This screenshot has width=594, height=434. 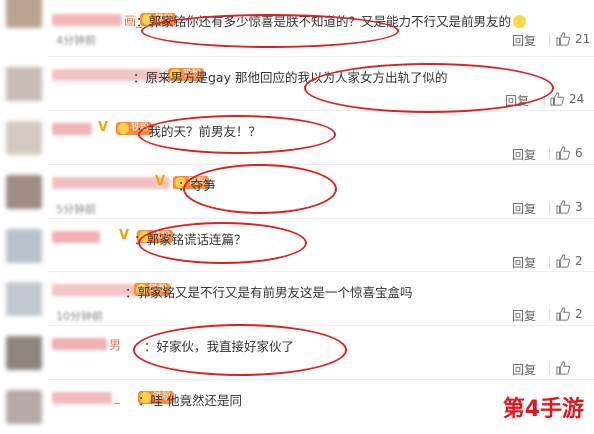 I want to click on username-visible-tail: _, so click(x=117, y=397).